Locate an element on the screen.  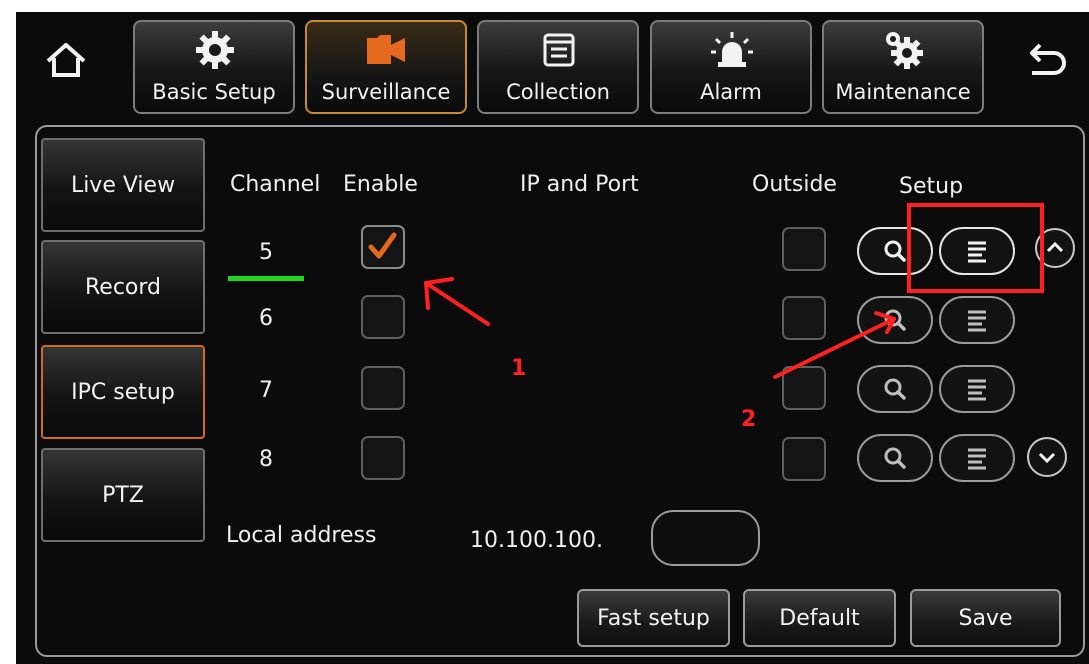
tab-surveillance: Surveillance is located at coordinates (386, 67).